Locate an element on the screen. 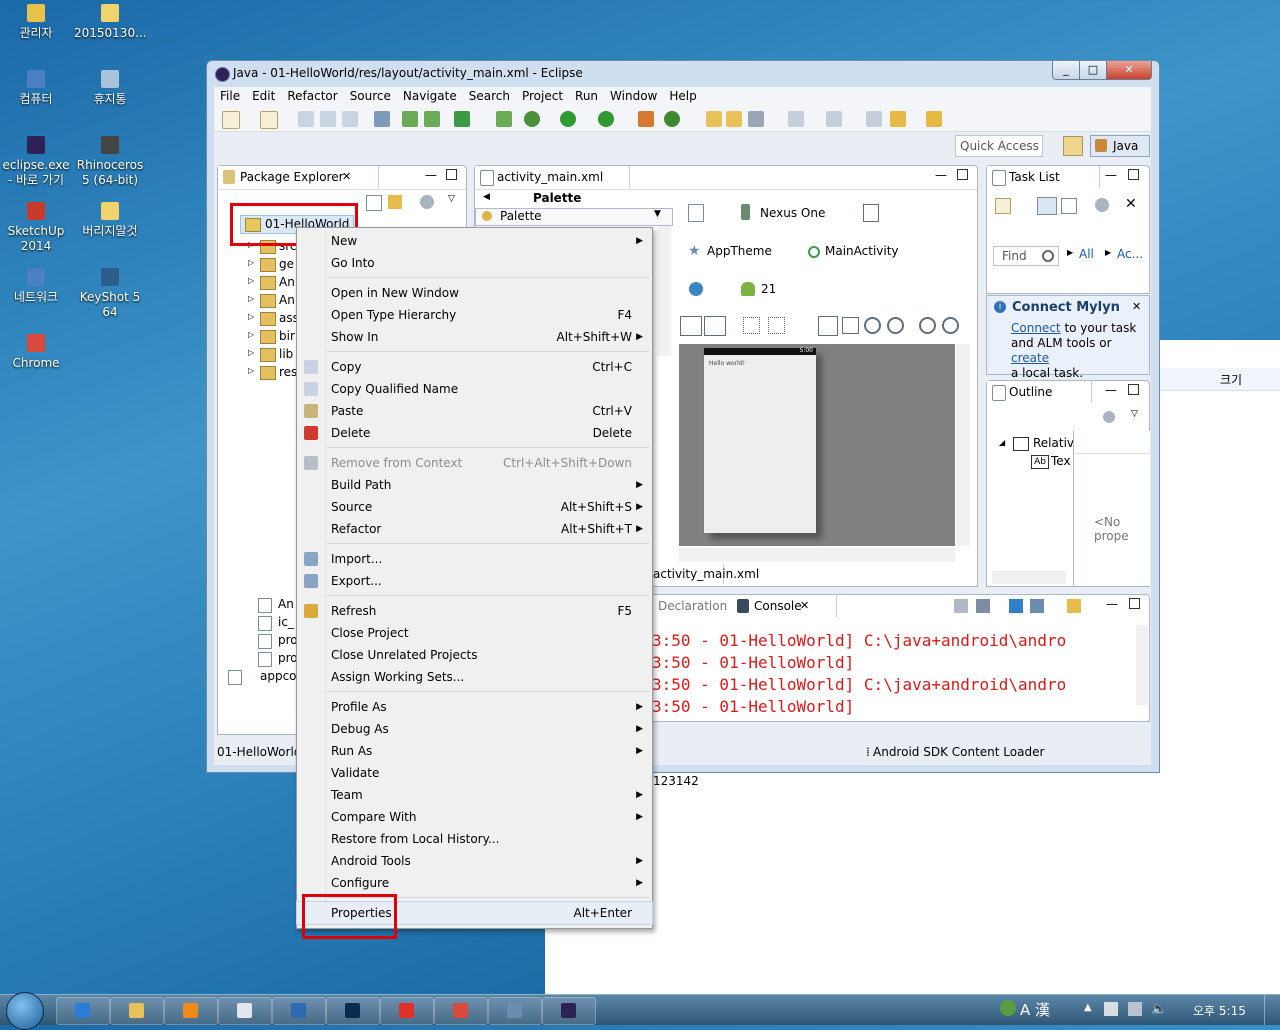 This screenshot has width=1280, height=1030. maximize-task-list-icon is located at coordinates (1133, 174).